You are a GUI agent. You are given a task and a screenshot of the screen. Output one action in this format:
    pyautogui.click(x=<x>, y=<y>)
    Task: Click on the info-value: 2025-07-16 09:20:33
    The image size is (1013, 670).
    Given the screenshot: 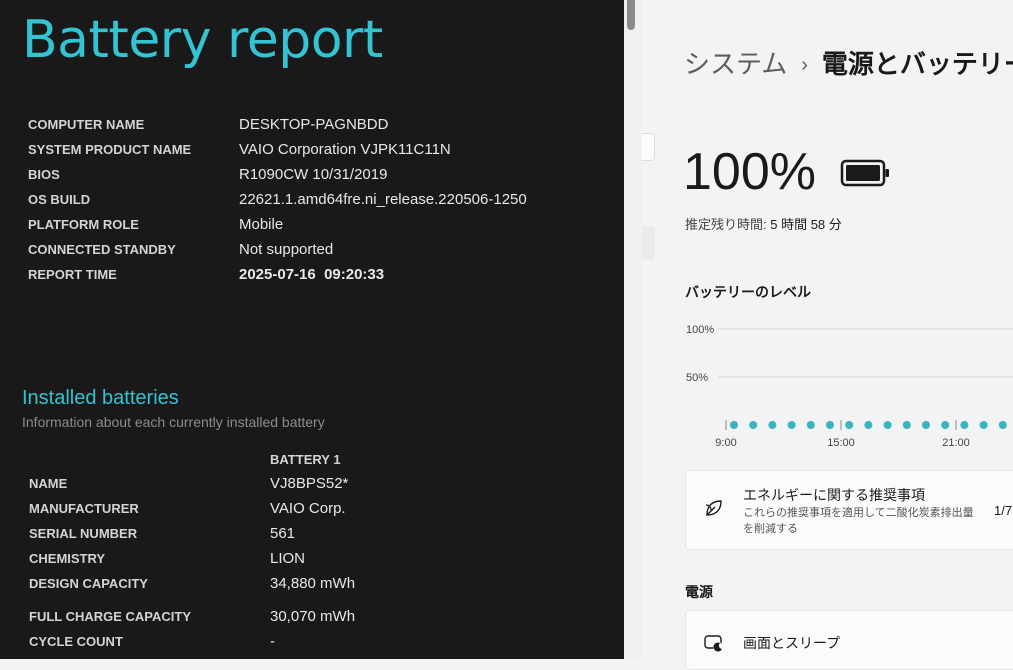 What is the action you would take?
    pyautogui.click(x=312, y=274)
    